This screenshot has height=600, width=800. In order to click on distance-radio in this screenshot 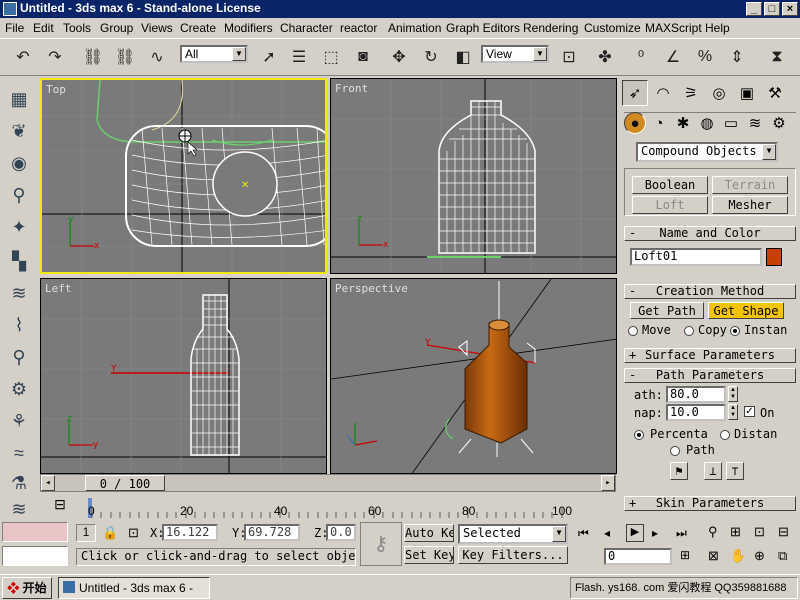, I will do `click(725, 435)`.